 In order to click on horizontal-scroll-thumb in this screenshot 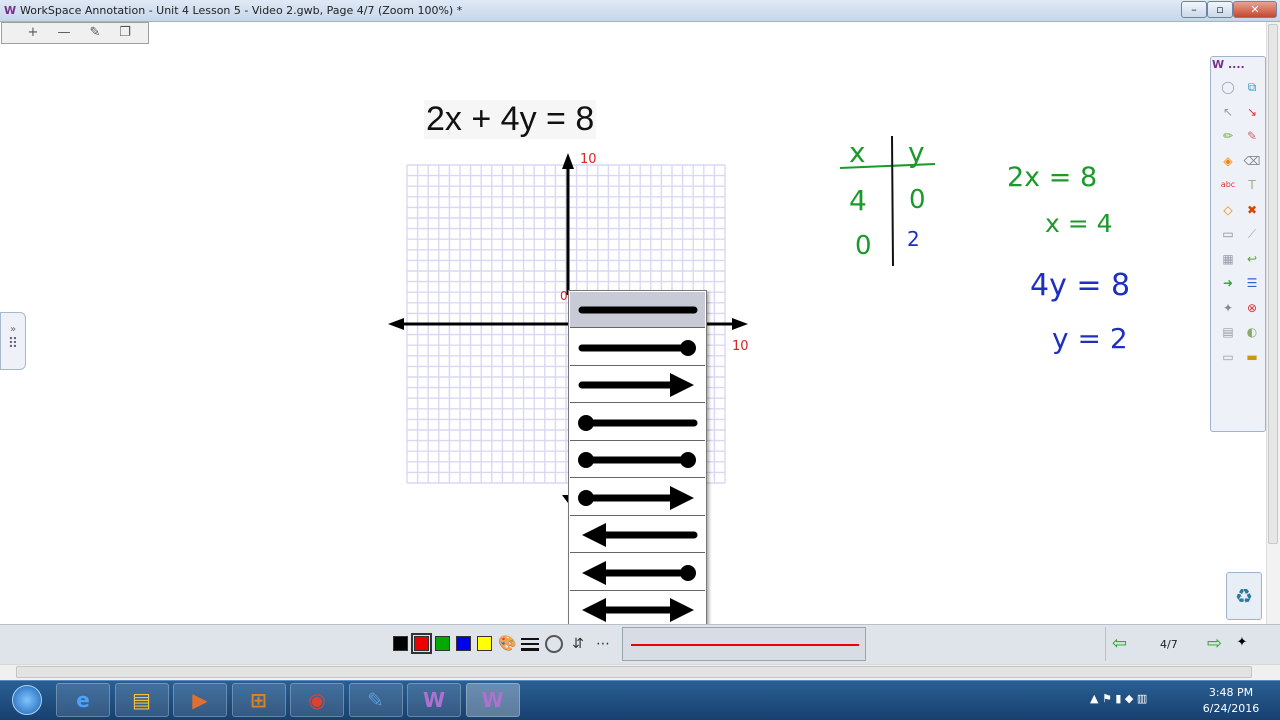, I will do `click(634, 672)`.